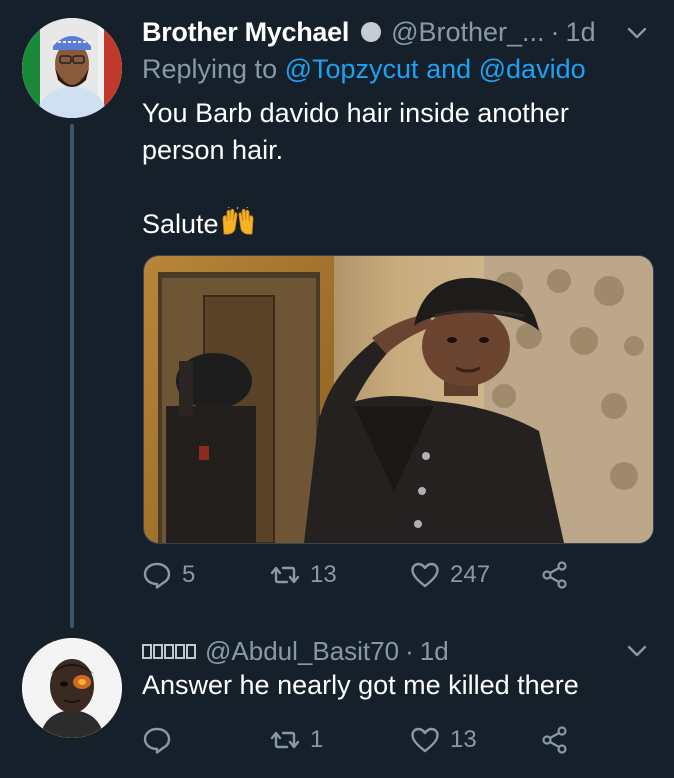 The image size is (674, 778). I want to click on reply-count: 5, so click(189, 574).